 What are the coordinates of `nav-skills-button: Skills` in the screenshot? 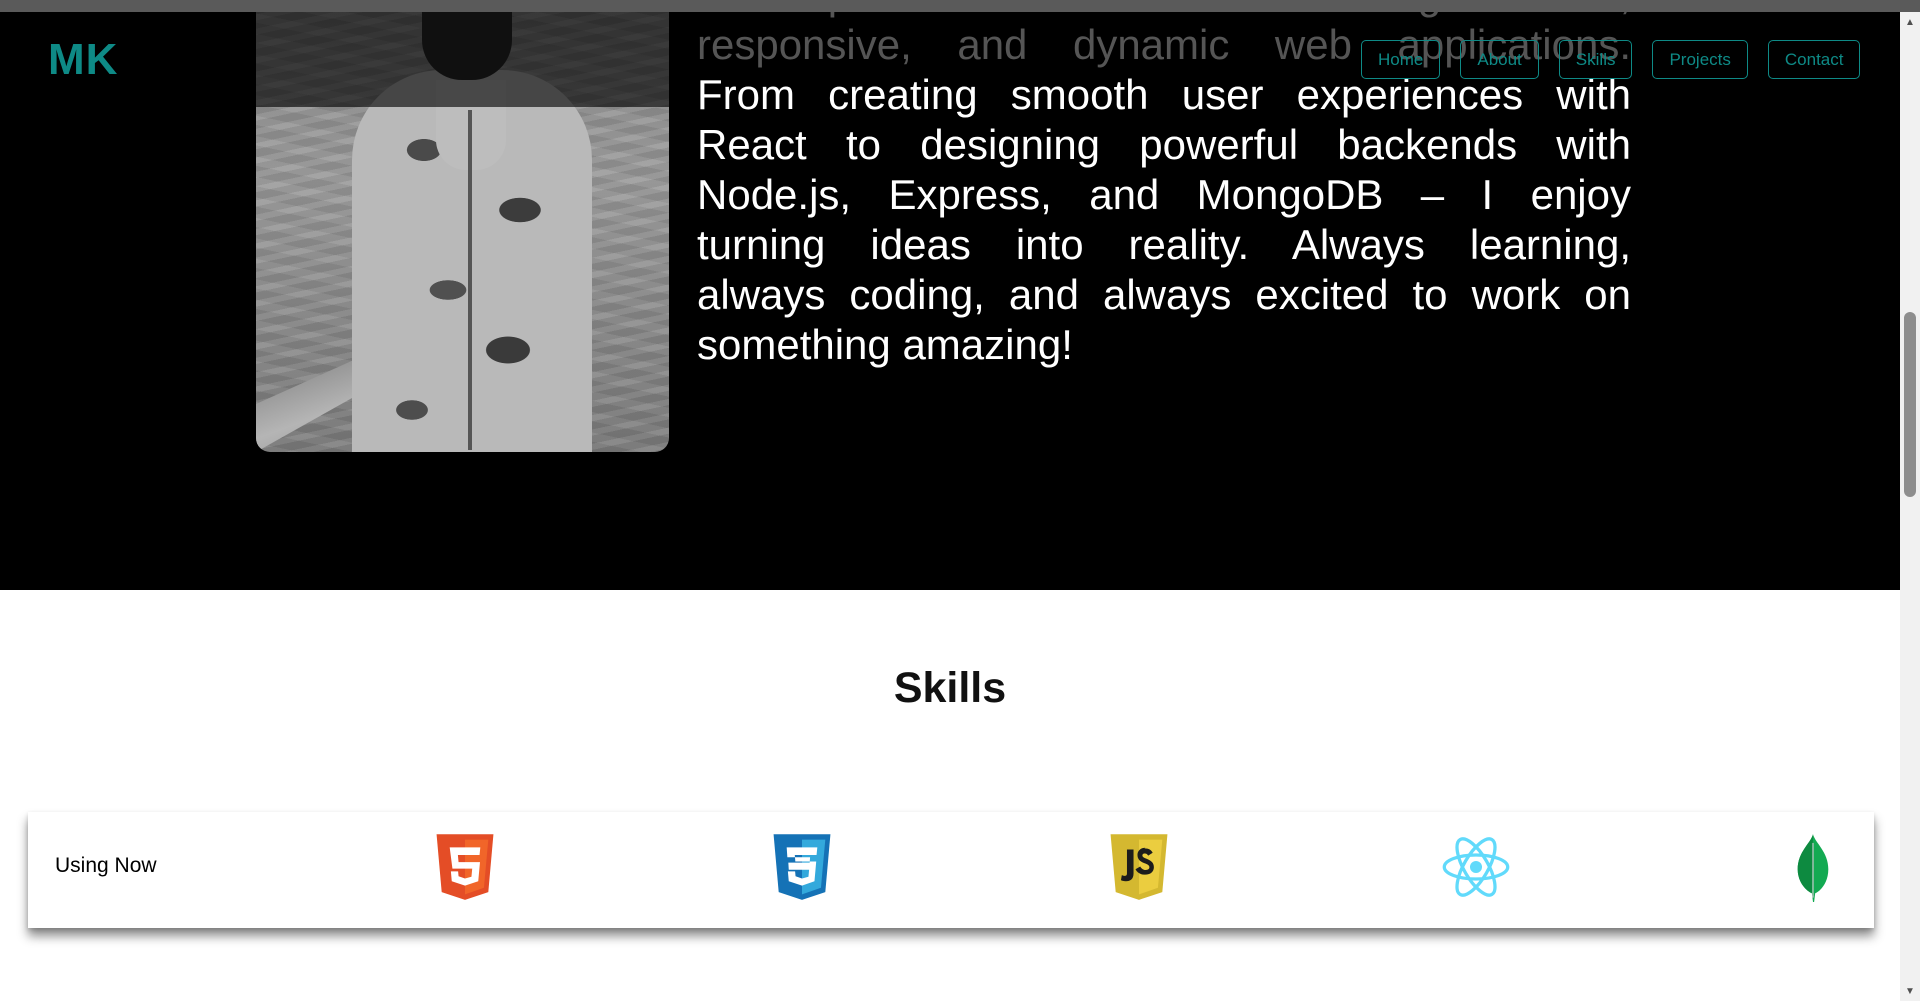 It's located at (1595, 59).